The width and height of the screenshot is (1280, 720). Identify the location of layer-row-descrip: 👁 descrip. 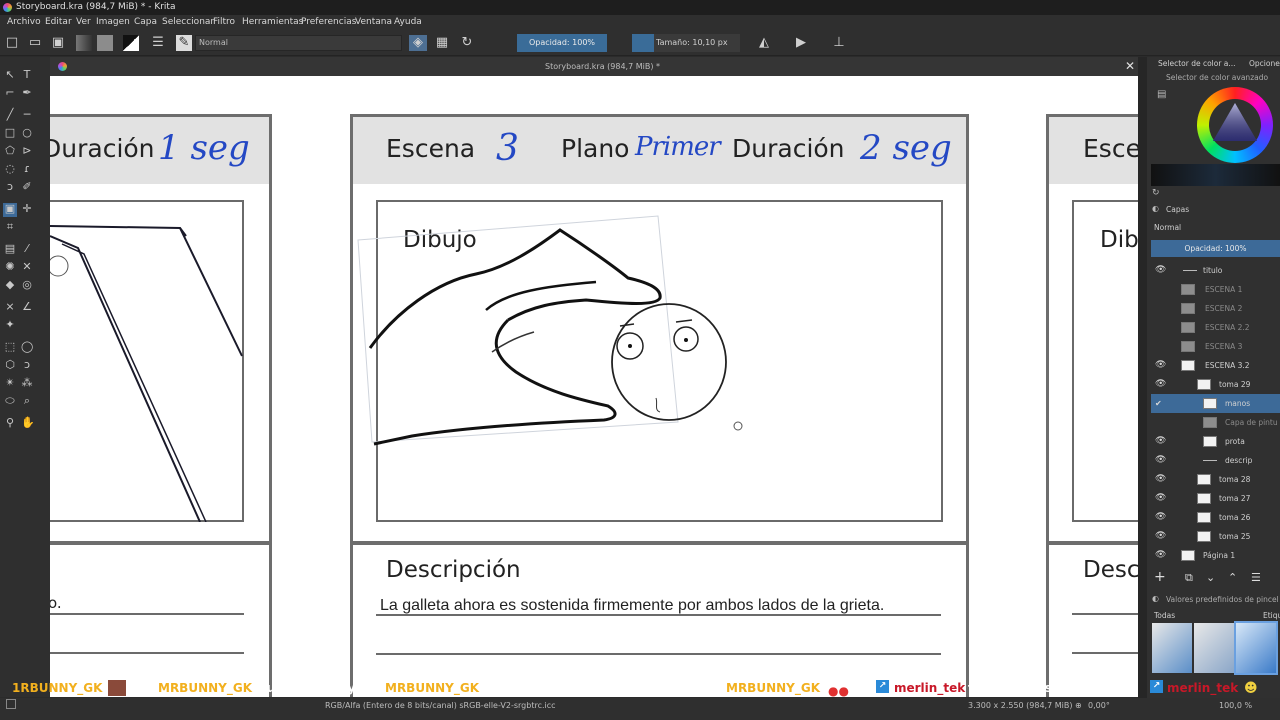
(1215, 460).